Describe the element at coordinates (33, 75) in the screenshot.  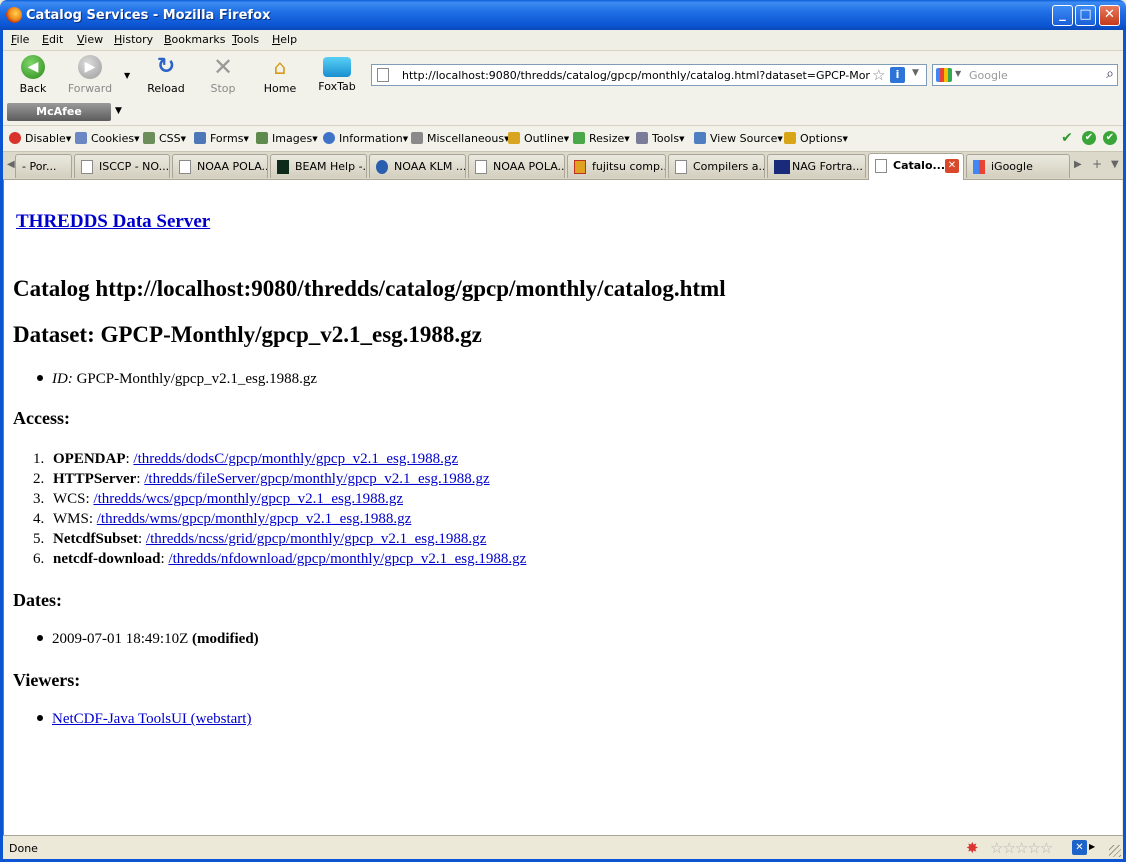
I see `back-button: ◀ Back` at that location.